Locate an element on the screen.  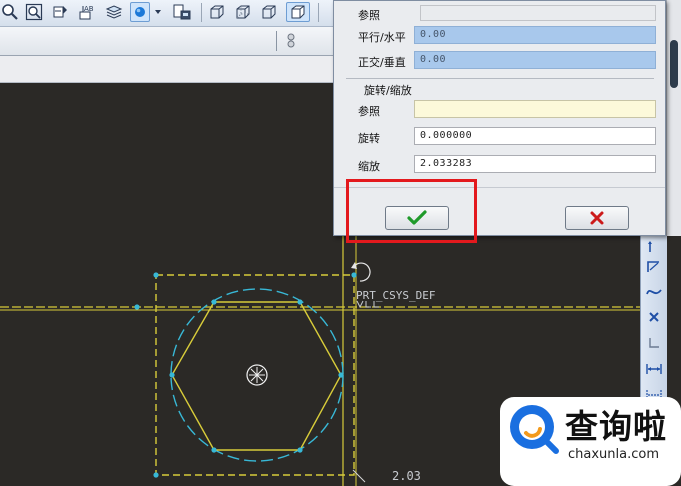
watermark: 查询啦 chaxunla.com is located at coordinates (590, 441).